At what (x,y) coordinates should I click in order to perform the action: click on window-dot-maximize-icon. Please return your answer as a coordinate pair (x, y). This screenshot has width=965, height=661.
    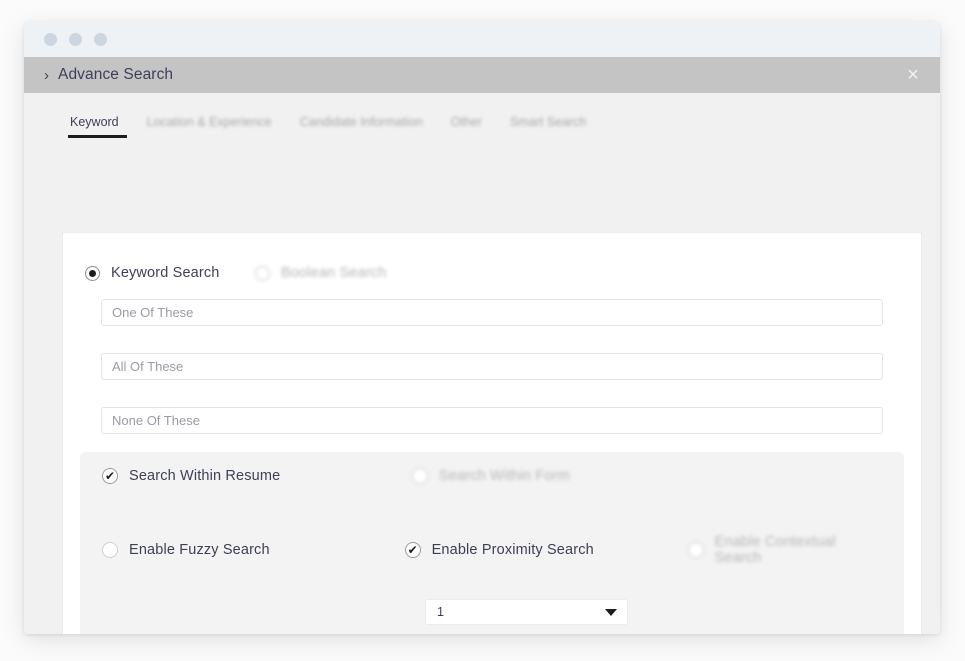
    Looking at the image, I should click on (100, 39).